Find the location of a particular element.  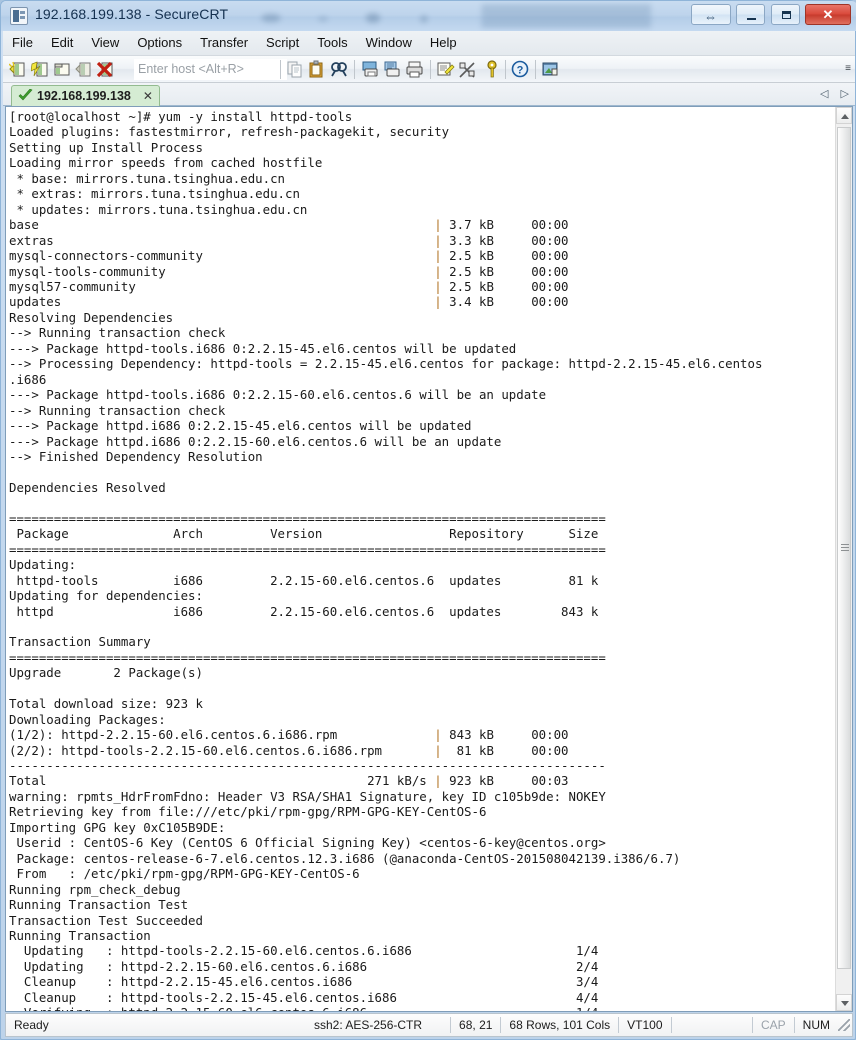

chevron-up-icon is located at coordinates (845, 116).